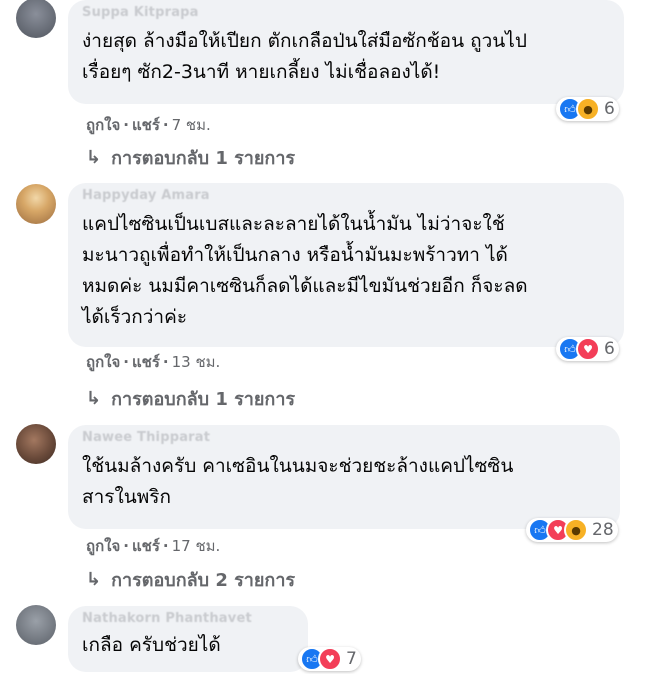 The image size is (660, 674). I want to click on comment-actions: ถูกใจ · แชร์ · 13 ชม., so click(153, 362).